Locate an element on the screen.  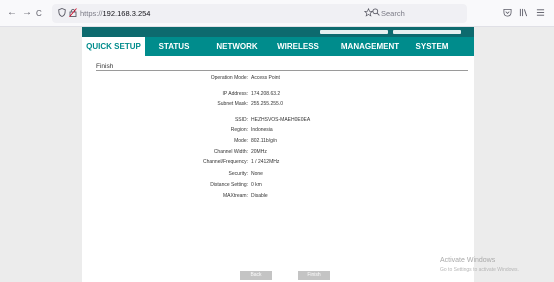
row-value-channel-width: 20MHz is located at coordinates (259, 152).